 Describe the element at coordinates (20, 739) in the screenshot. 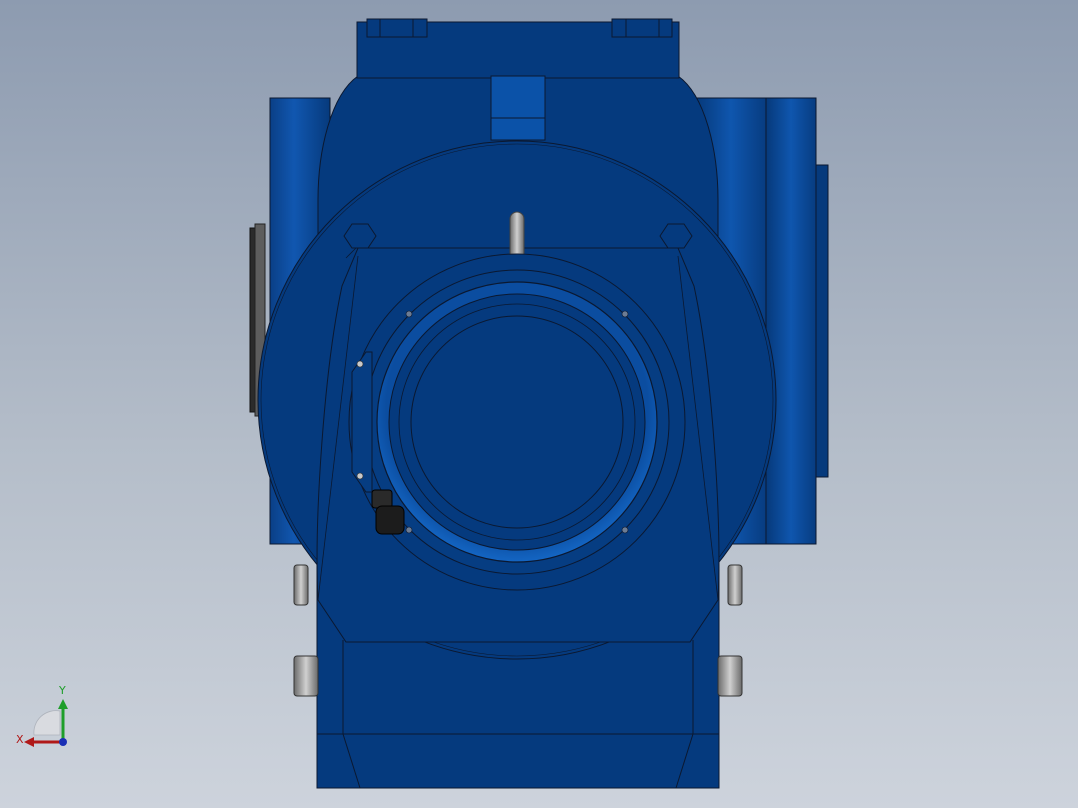

I see `x-axis-label: X` at that location.